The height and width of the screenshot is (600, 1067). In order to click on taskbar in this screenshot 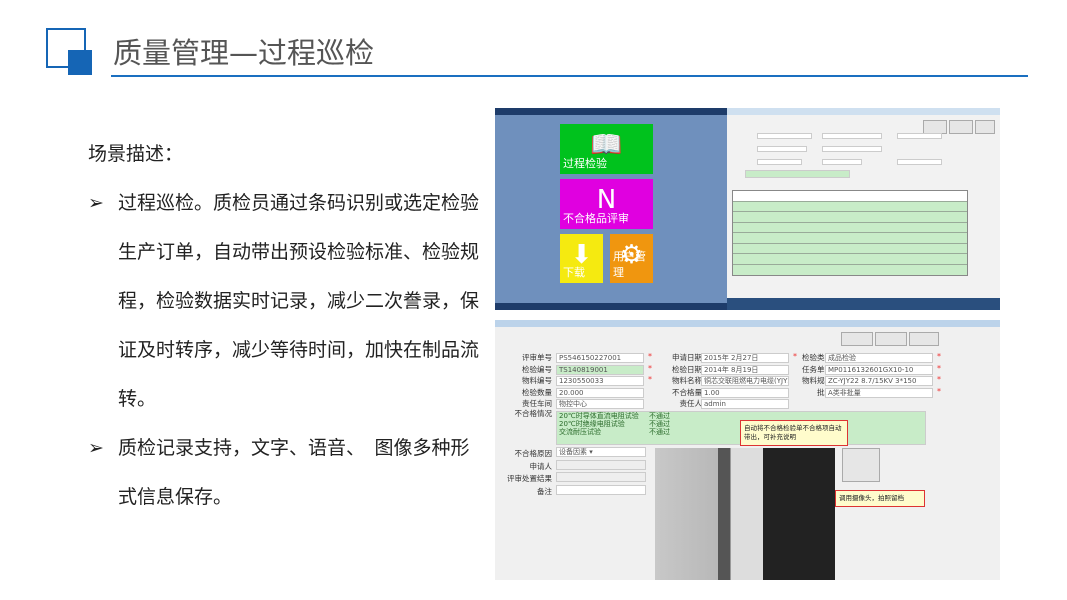, I will do `click(863, 304)`.